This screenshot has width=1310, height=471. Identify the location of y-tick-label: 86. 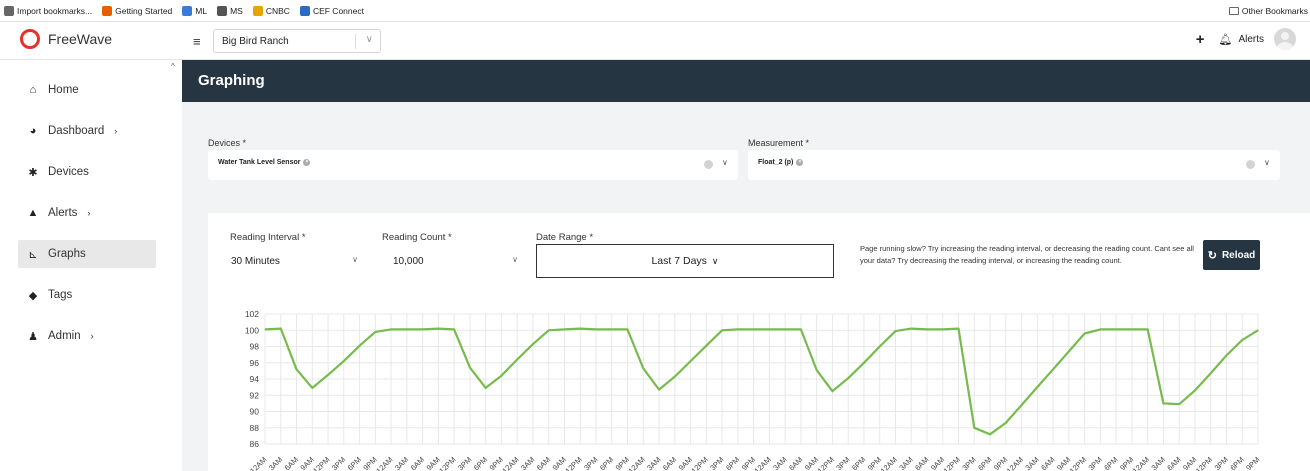
(255, 444).